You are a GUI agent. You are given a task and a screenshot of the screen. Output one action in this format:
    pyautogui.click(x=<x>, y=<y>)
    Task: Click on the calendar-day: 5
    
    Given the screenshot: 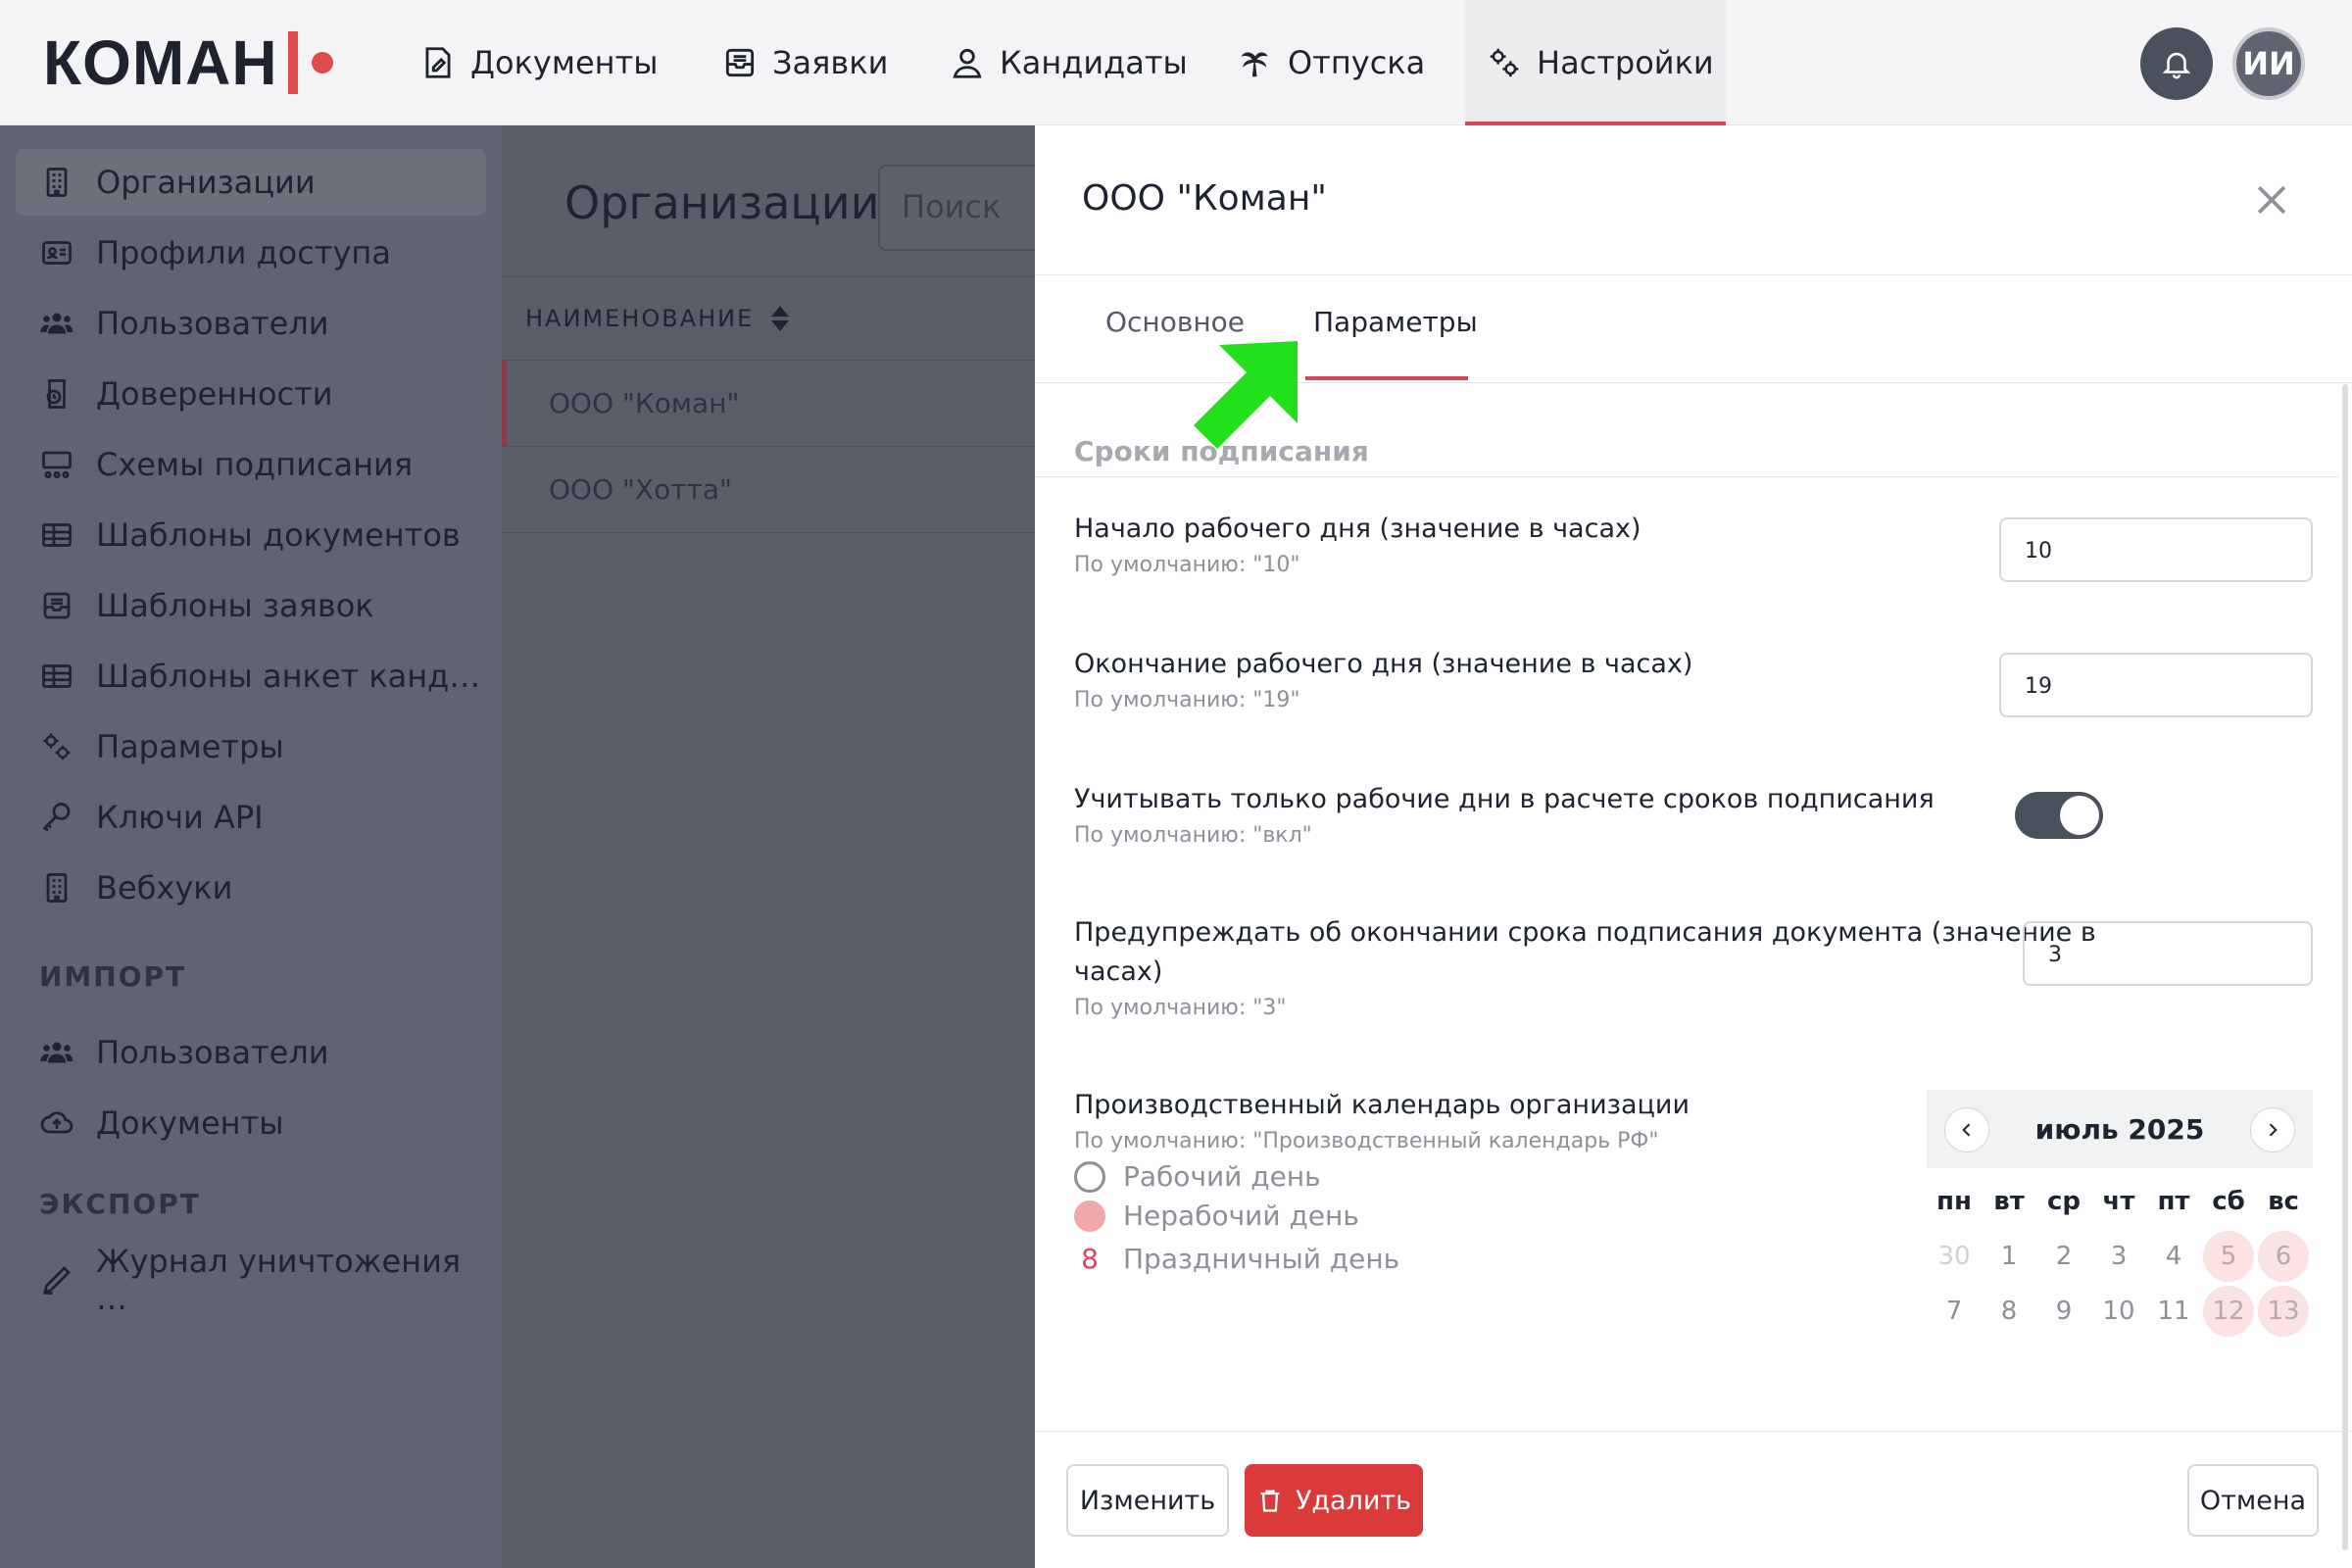 What is the action you would take?
    pyautogui.click(x=2228, y=1256)
    